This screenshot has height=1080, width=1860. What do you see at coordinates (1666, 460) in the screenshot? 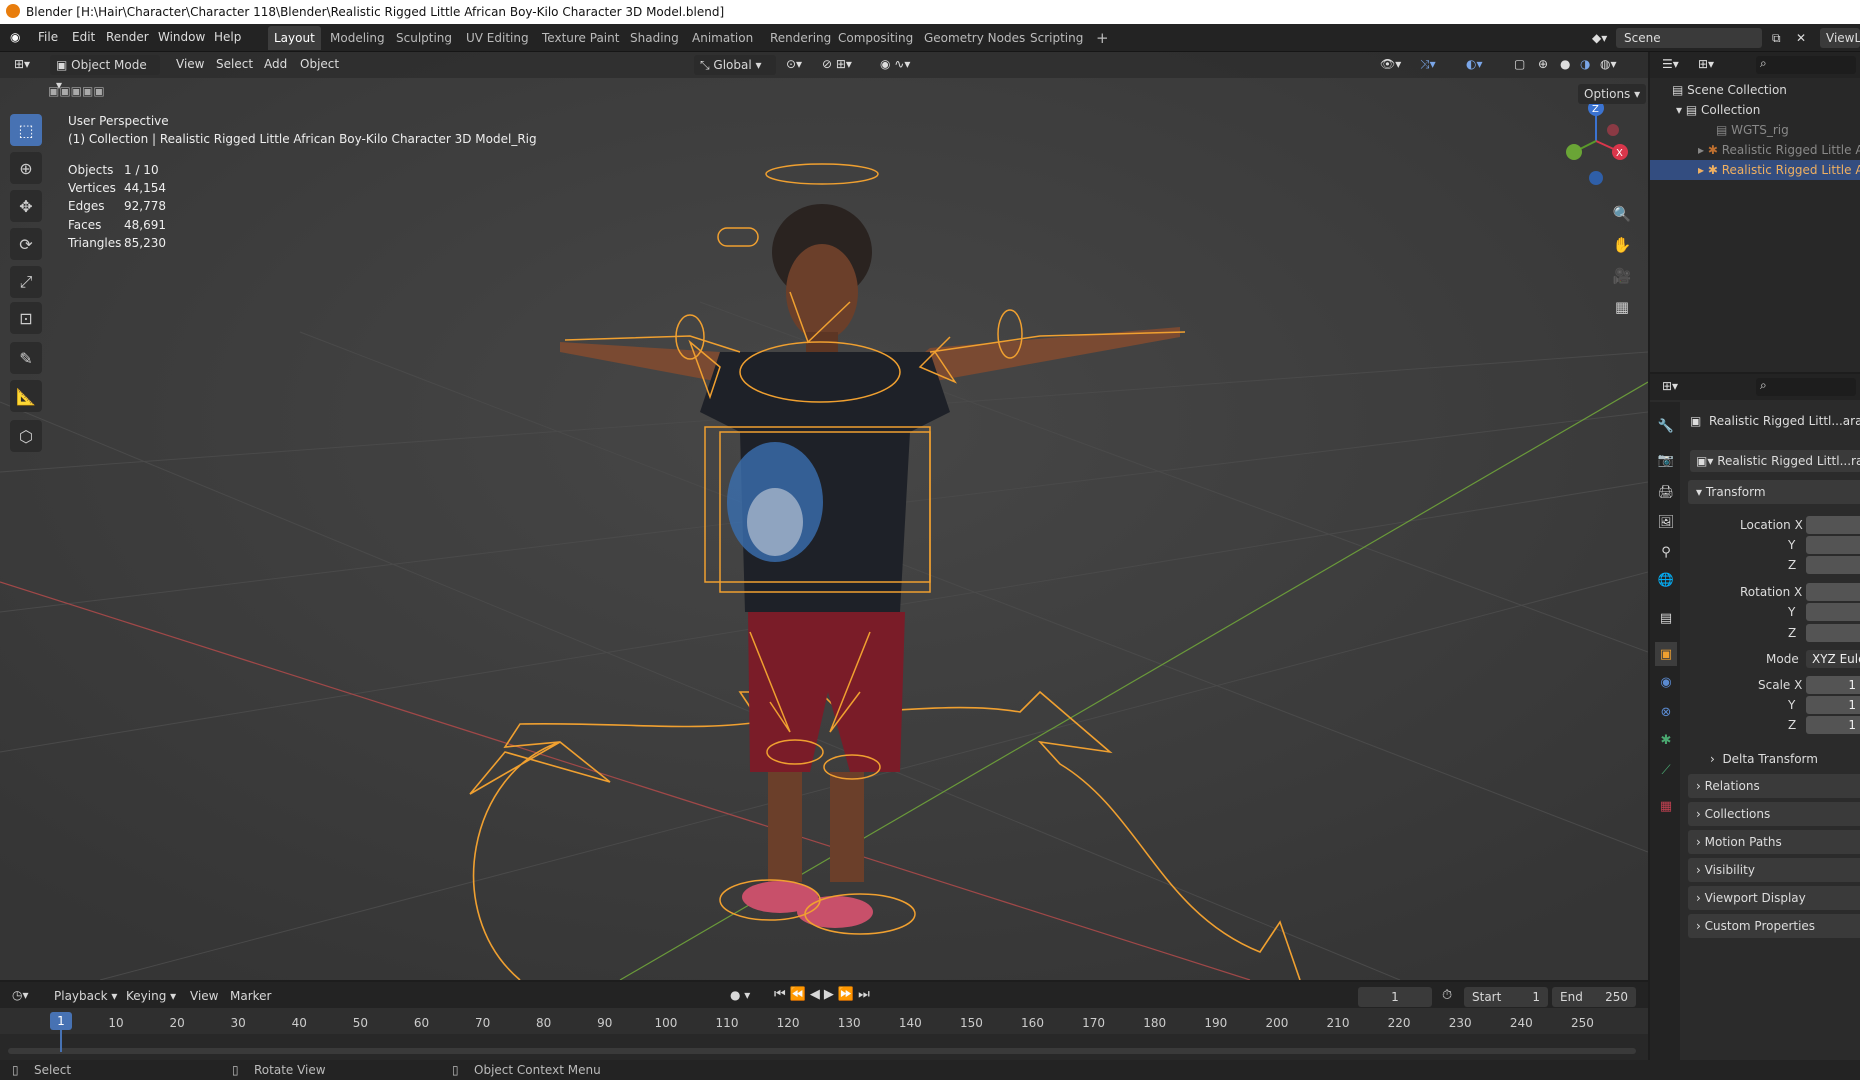
I see `render-tab-icon: 📷` at bounding box center [1666, 460].